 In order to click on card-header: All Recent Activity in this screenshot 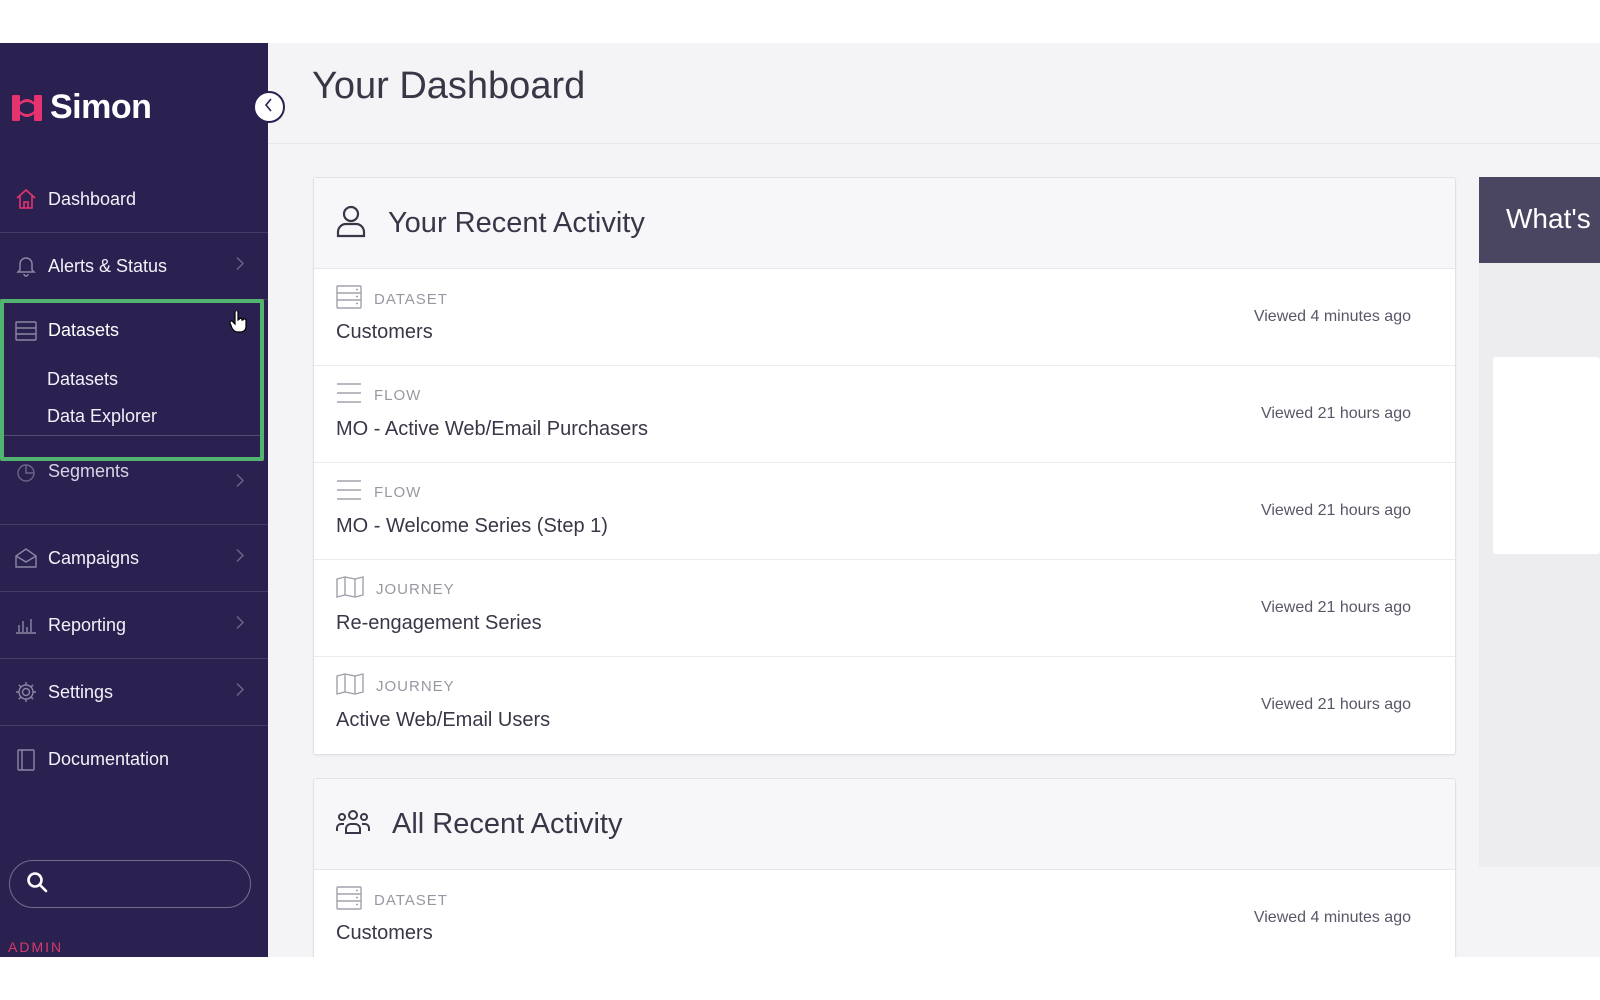, I will do `click(884, 824)`.